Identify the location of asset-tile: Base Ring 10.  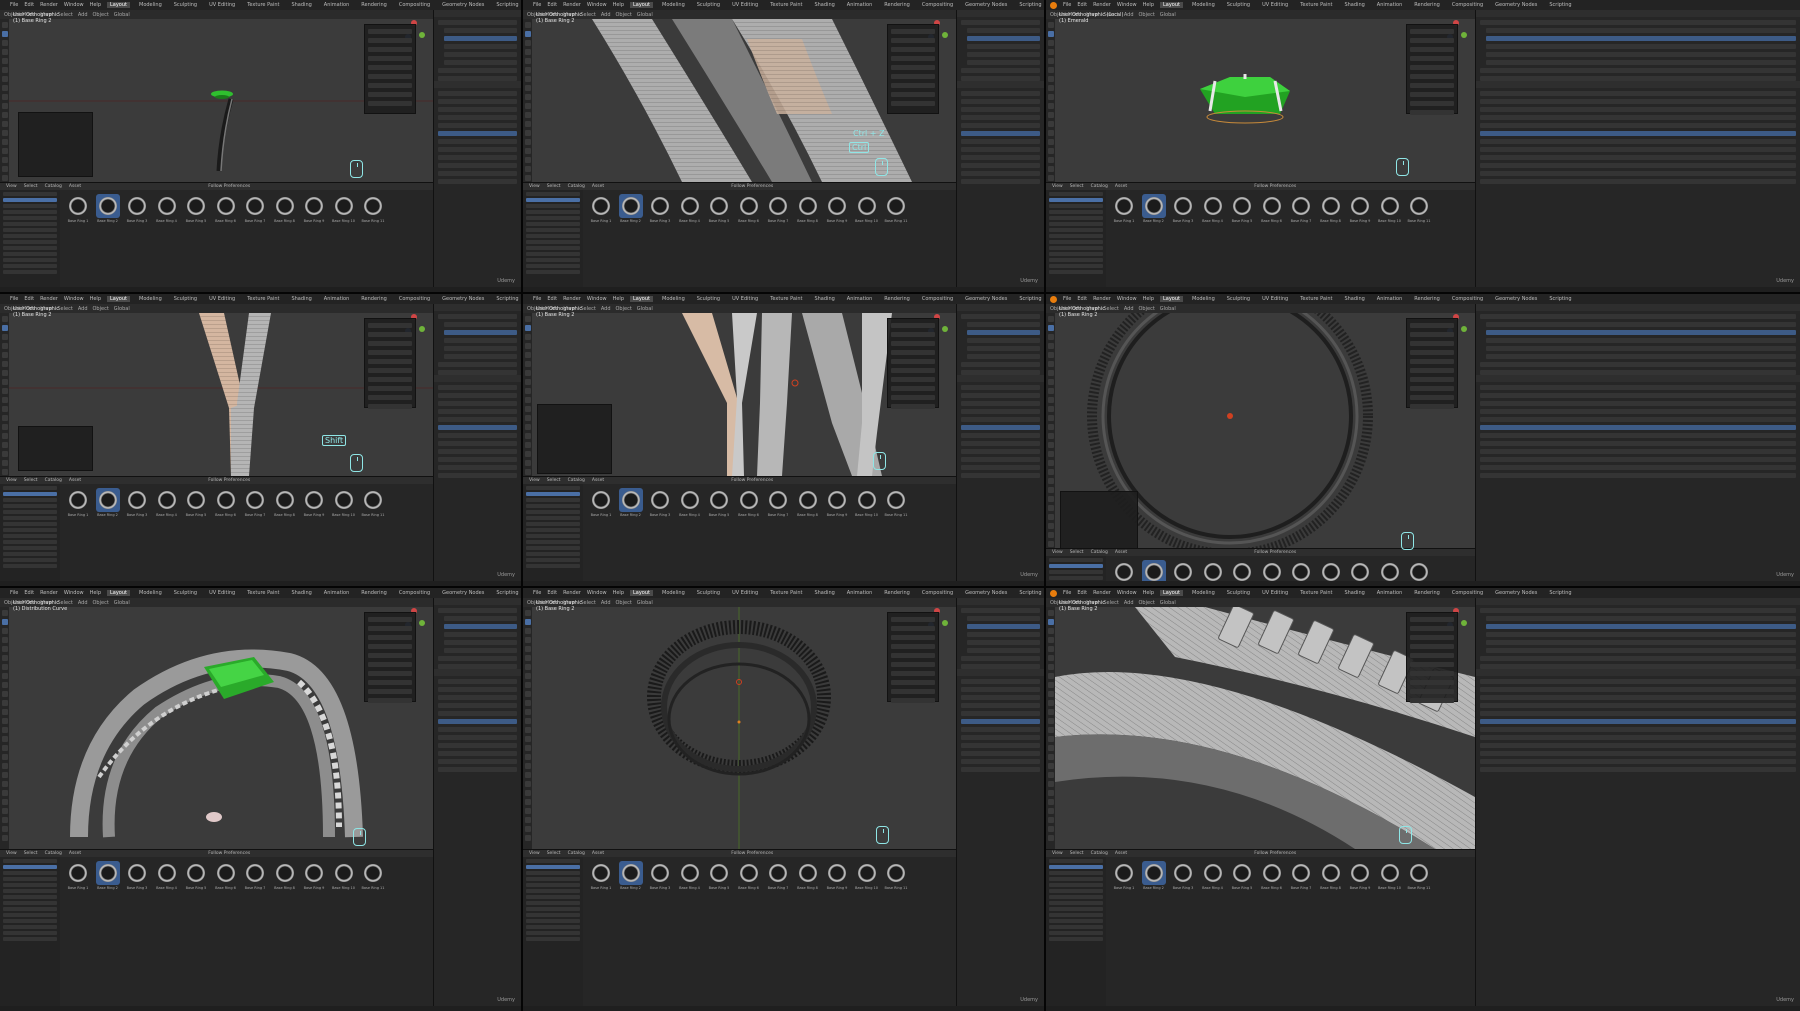
(1390, 876).